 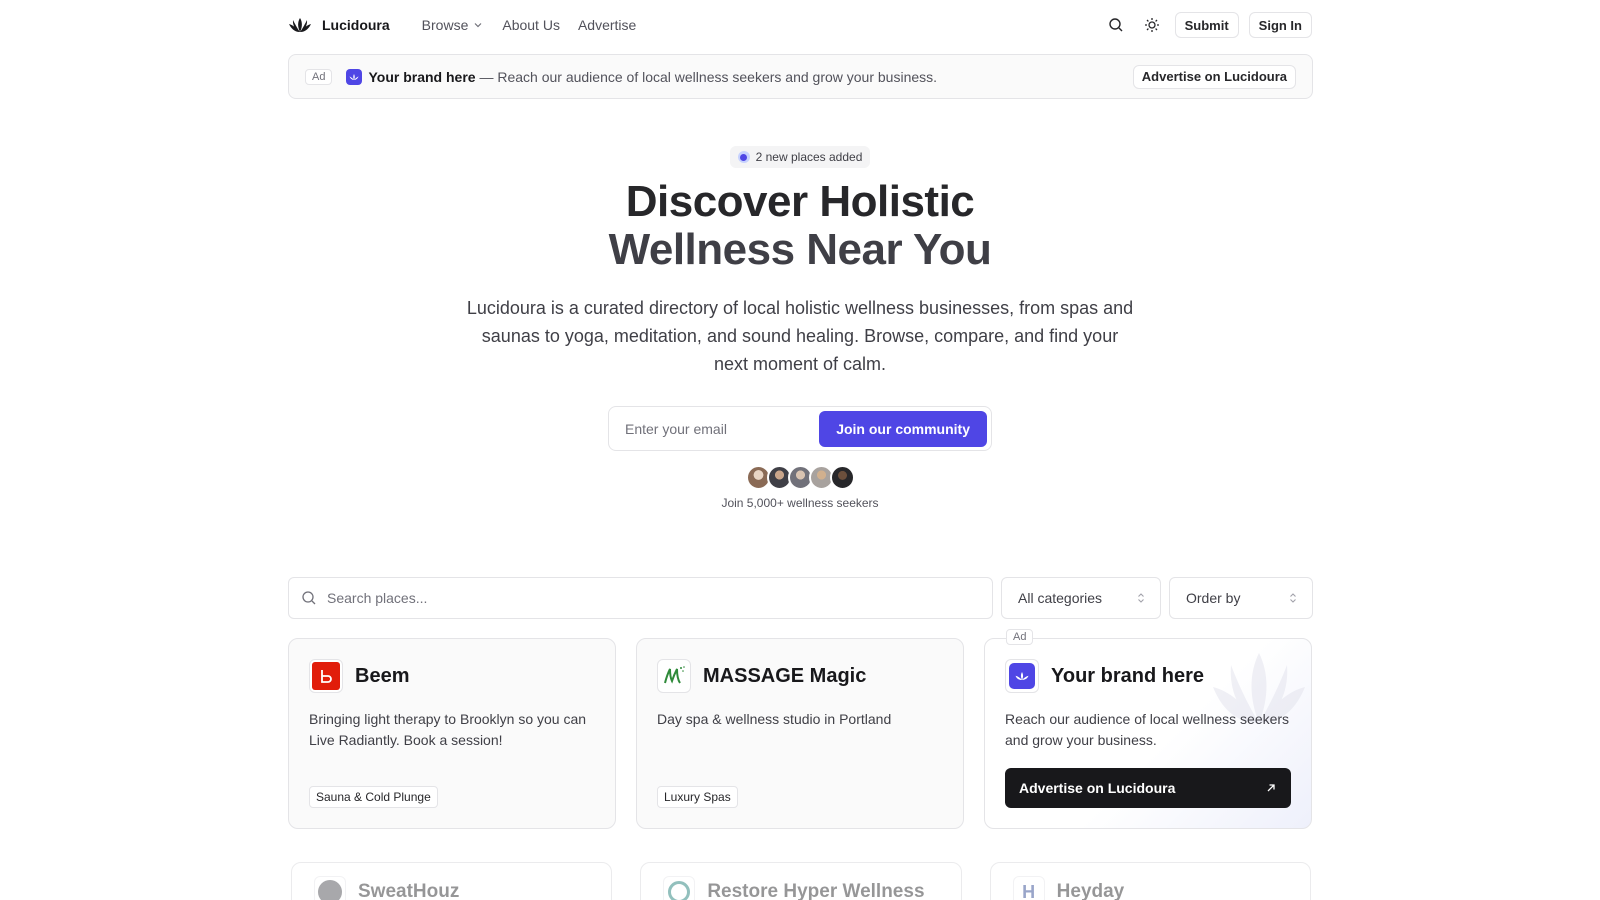 I want to click on sun-icon, so click(x=1151, y=25).